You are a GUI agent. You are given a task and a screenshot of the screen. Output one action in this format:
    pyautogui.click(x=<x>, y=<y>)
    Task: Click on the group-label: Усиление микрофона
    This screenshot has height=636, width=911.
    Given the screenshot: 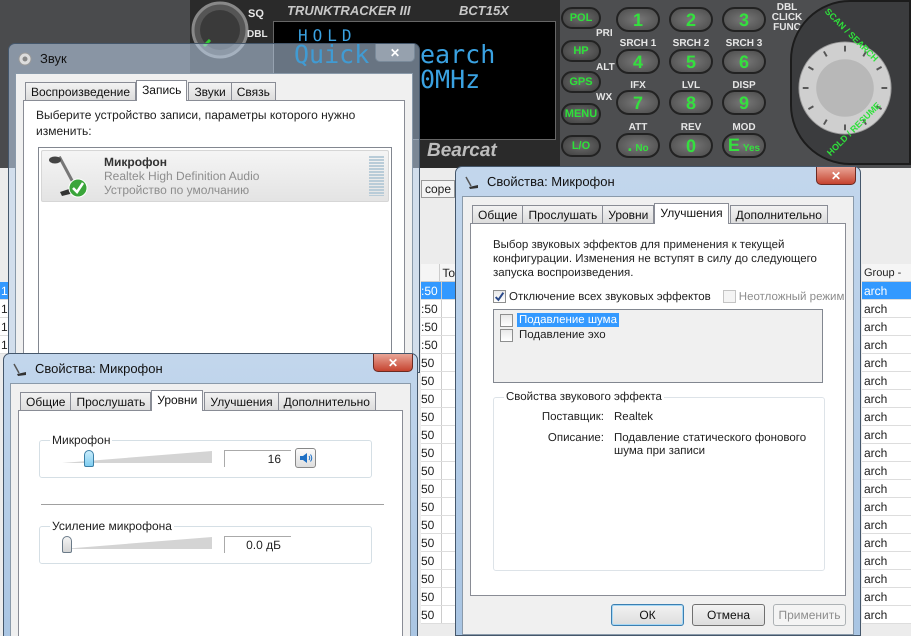 What is the action you would take?
    pyautogui.click(x=112, y=526)
    